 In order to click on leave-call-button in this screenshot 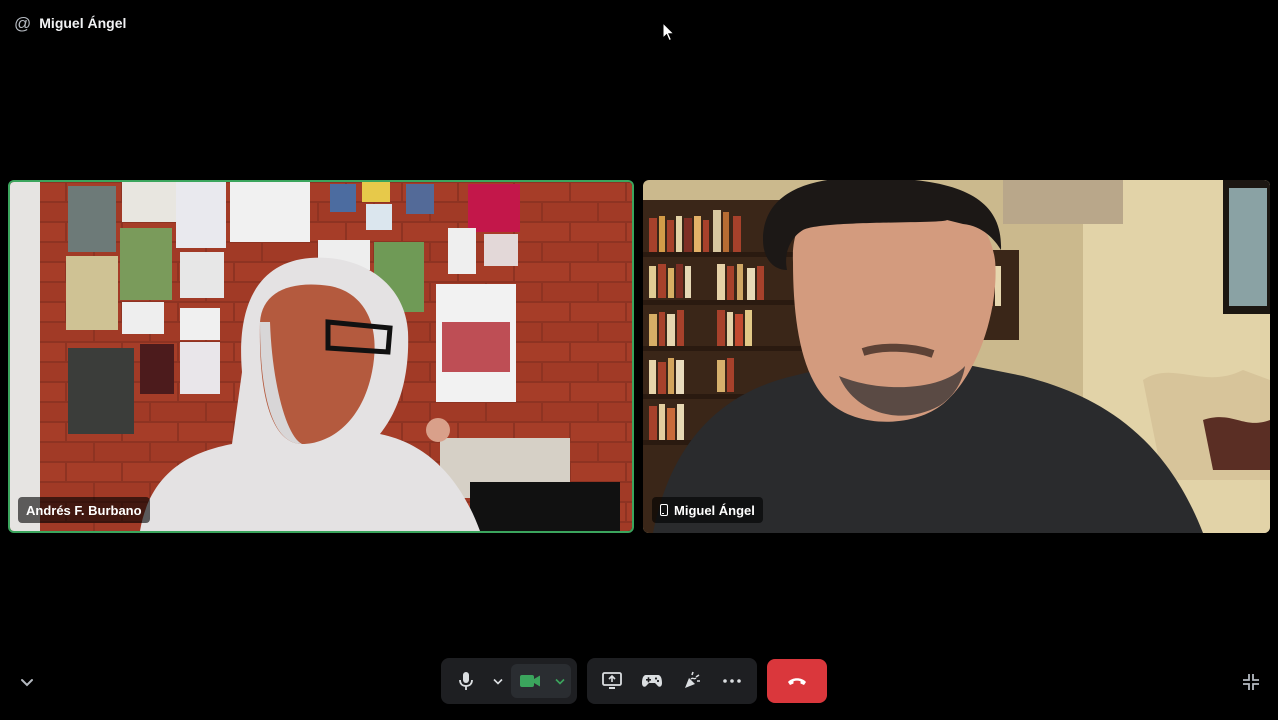, I will do `click(797, 681)`.